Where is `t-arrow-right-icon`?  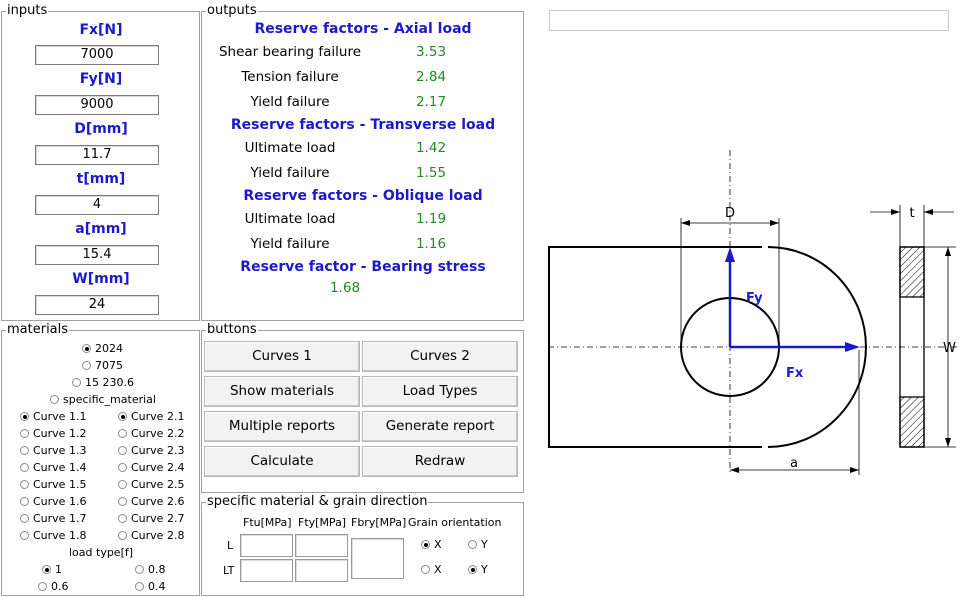
t-arrow-right-icon is located at coordinates (928, 212).